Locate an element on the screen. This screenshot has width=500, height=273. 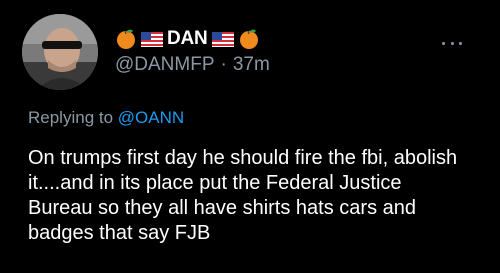
reply-mention-link: @OANN is located at coordinates (151, 117).